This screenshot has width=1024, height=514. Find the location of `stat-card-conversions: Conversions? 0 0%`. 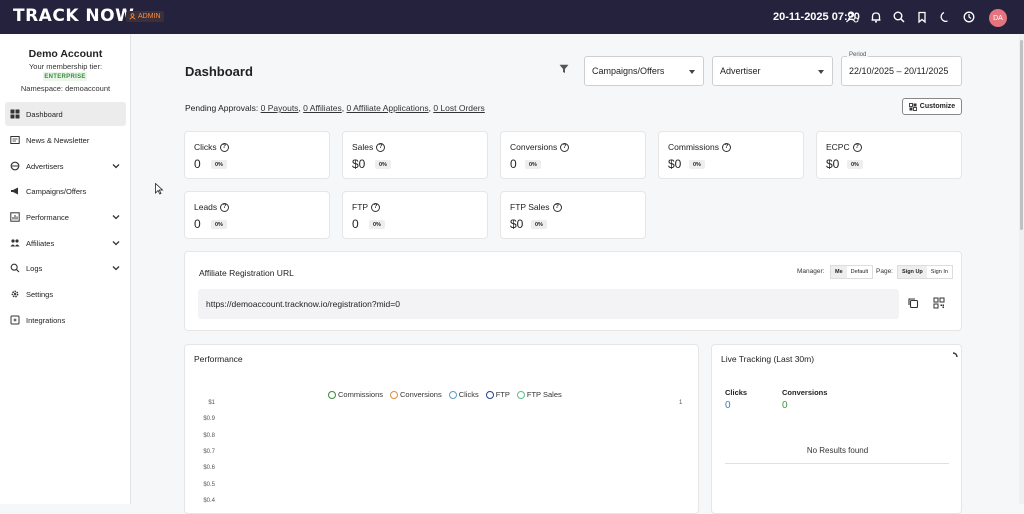

stat-card-conversions: Conversions? 0 0% is located at coordinates (573, 155).